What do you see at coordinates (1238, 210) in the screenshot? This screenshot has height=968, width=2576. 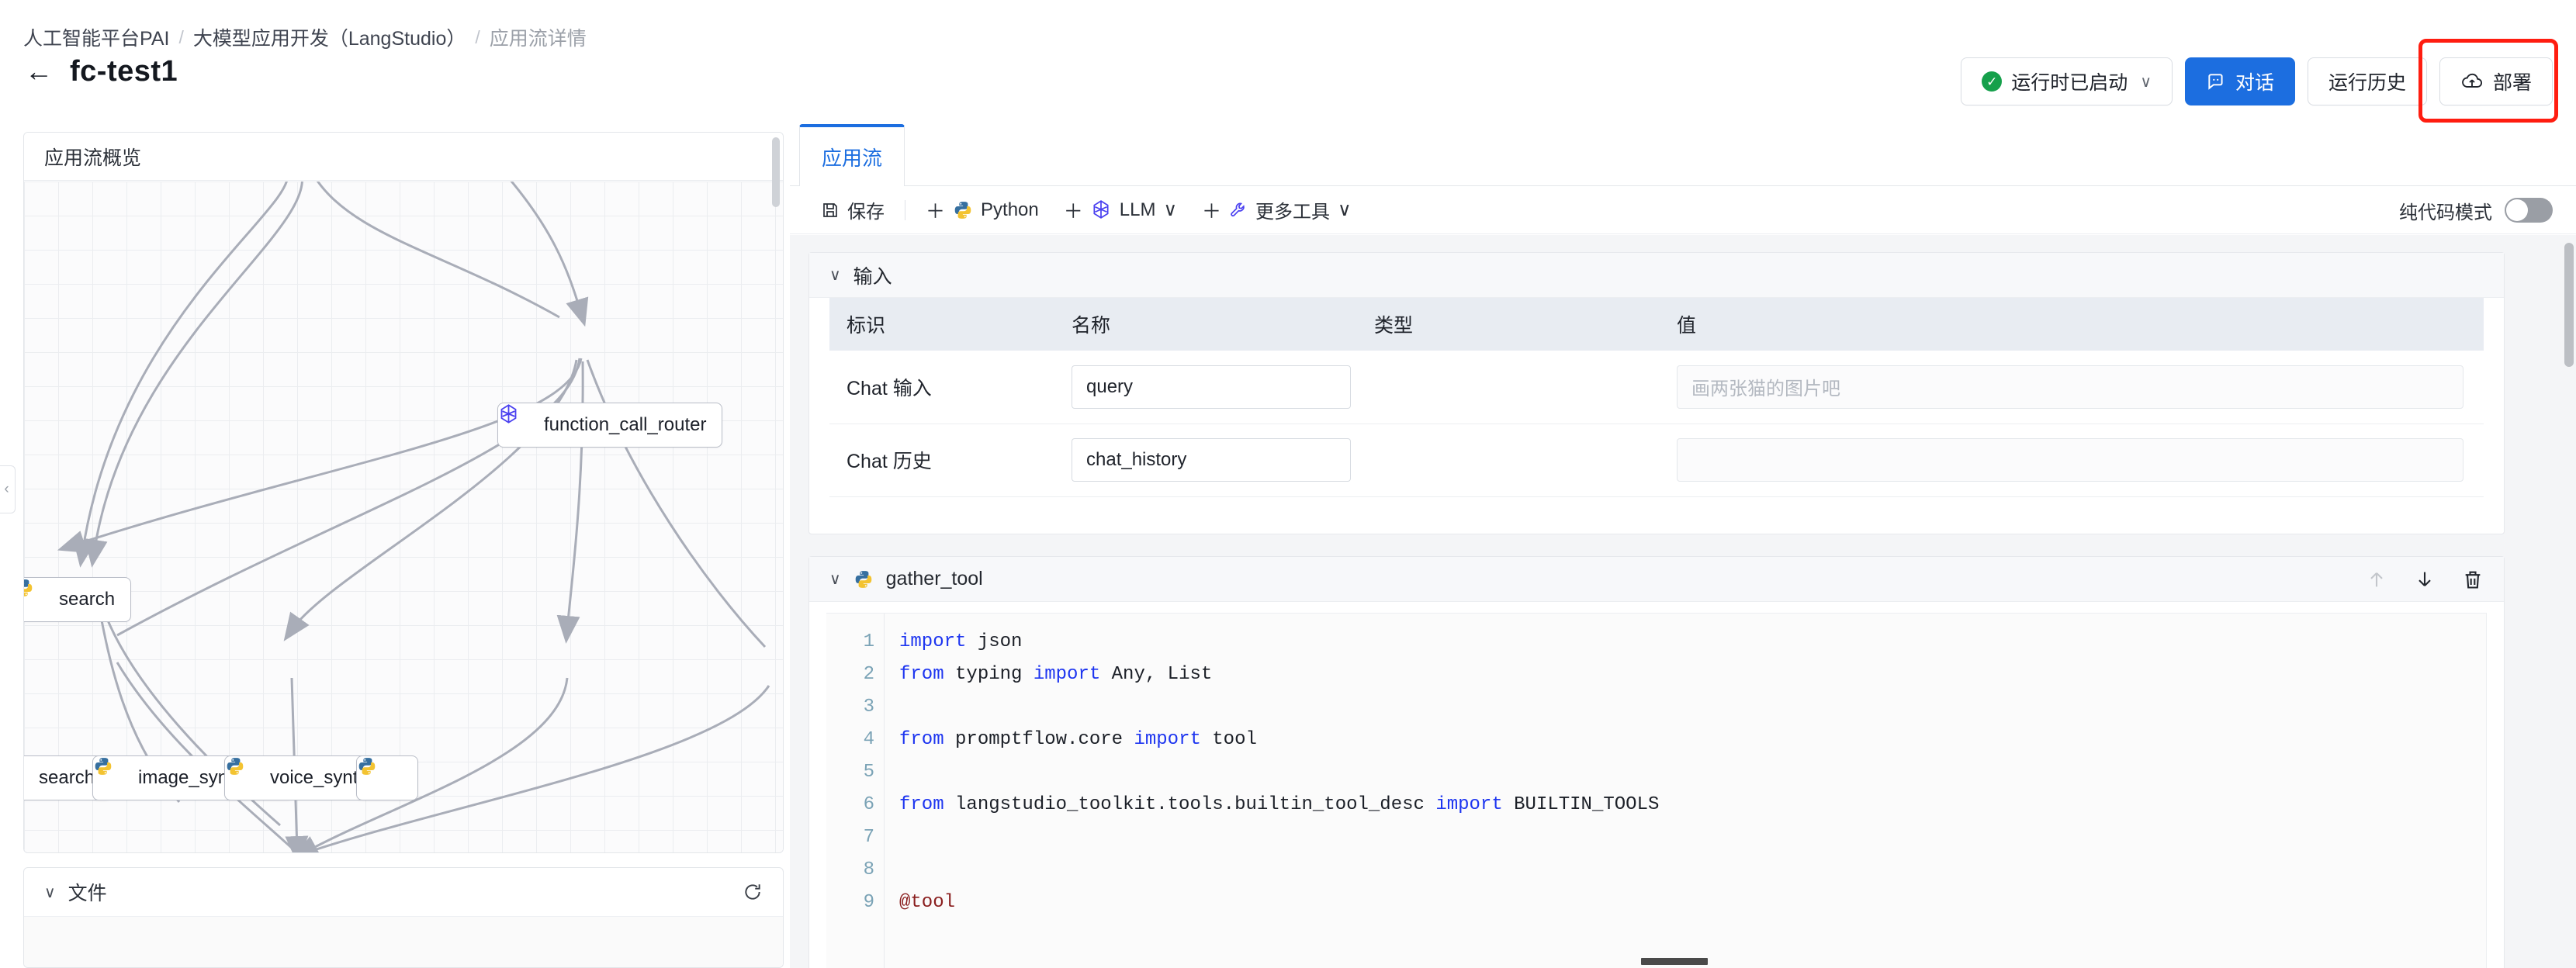 I see `wrench-icon` at bounding box center [1238, 210].